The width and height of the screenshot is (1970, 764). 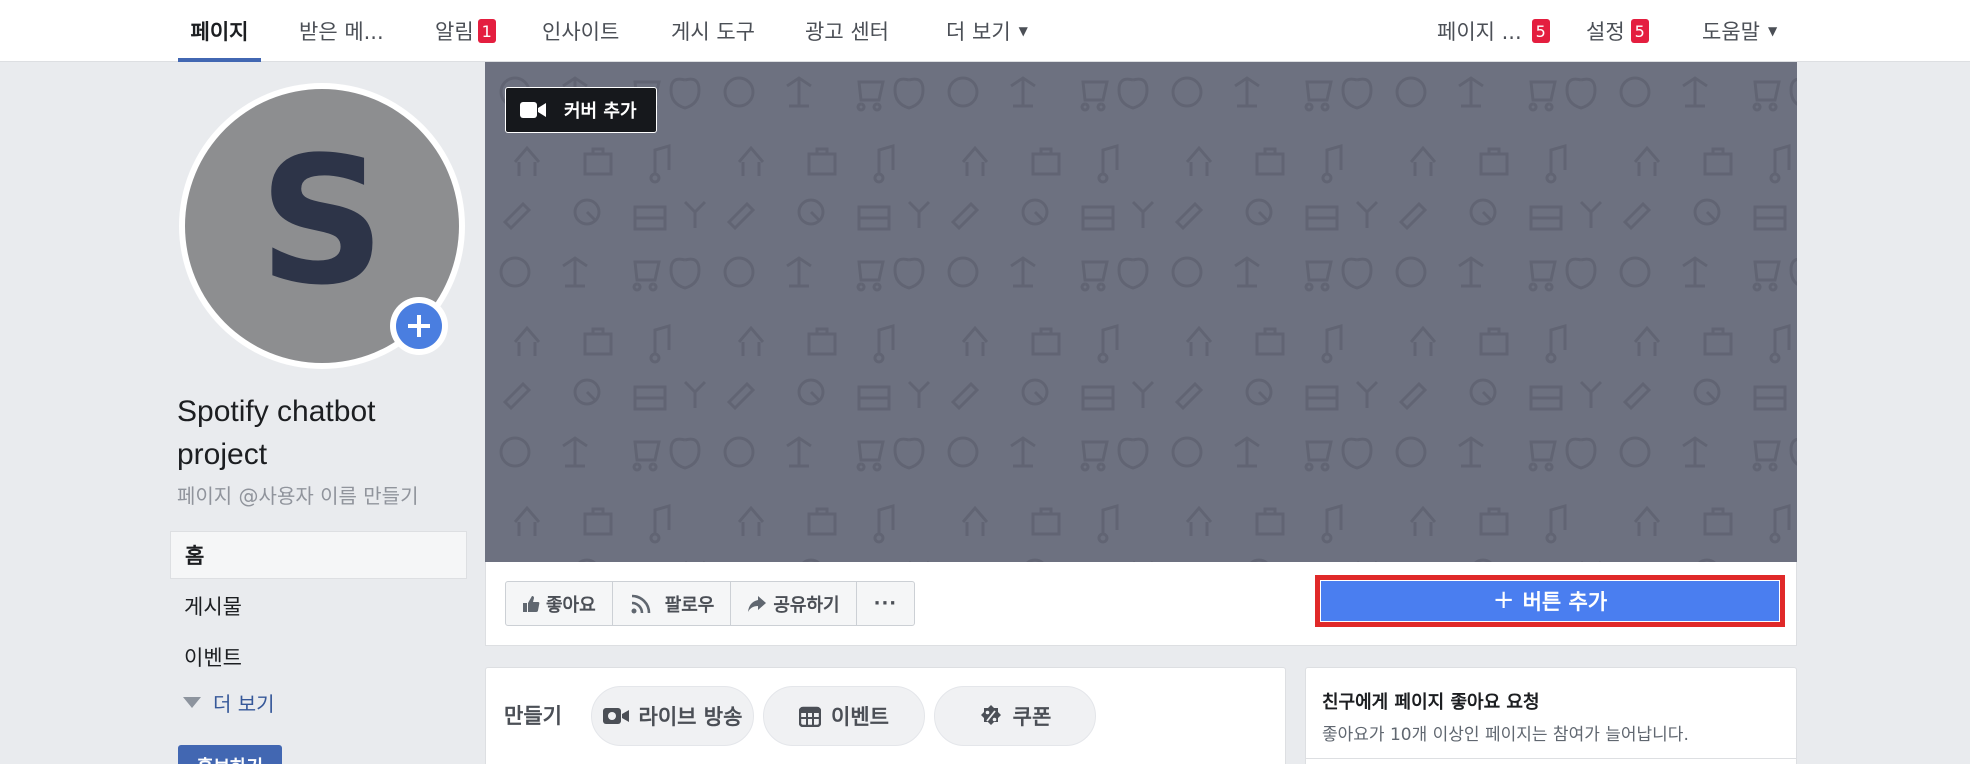 I want to click on add-profile-picture-button, so click(x=419, y=326).